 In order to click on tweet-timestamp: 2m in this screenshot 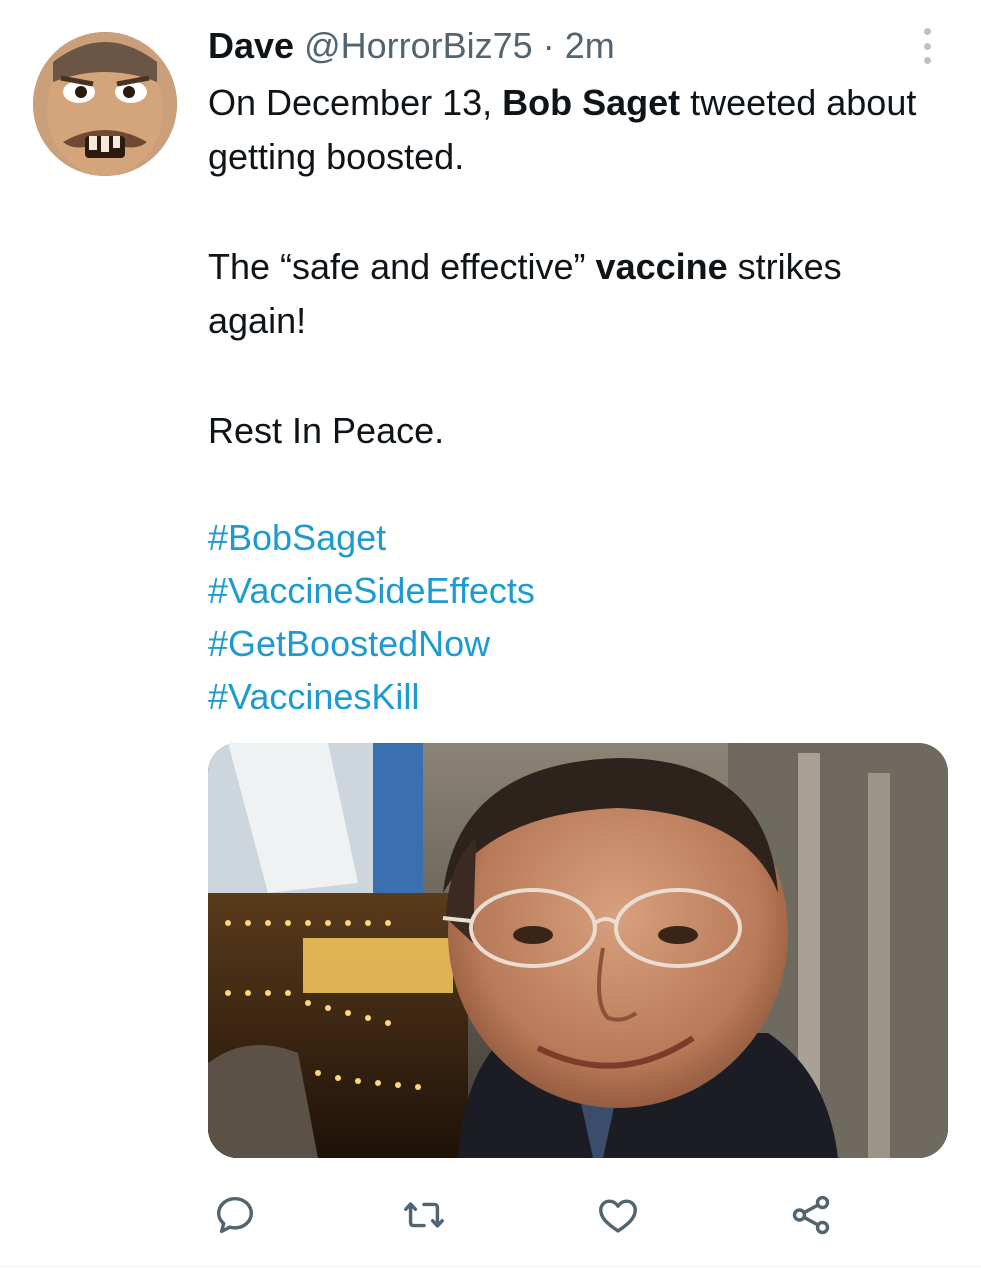, I will do `click(590, 45)`.